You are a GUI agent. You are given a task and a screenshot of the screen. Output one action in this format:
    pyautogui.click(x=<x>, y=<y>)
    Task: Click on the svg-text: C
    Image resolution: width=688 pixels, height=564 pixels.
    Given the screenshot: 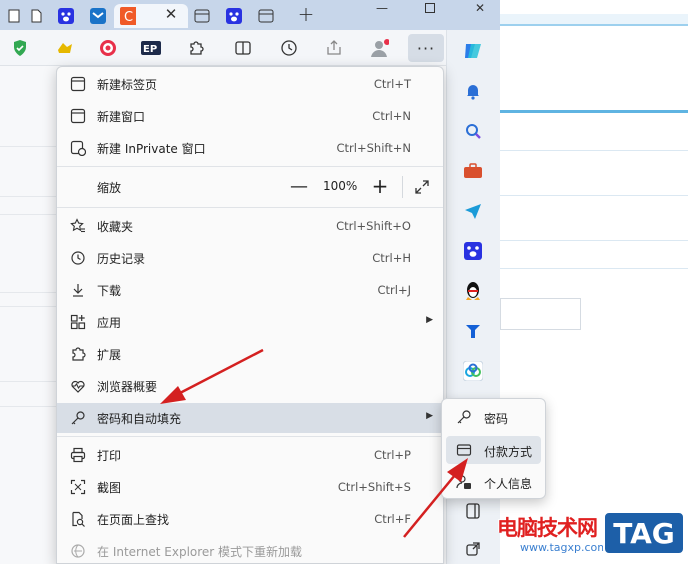 What is the action you would take?
    pyautogui.click(x=128, y=17)
    